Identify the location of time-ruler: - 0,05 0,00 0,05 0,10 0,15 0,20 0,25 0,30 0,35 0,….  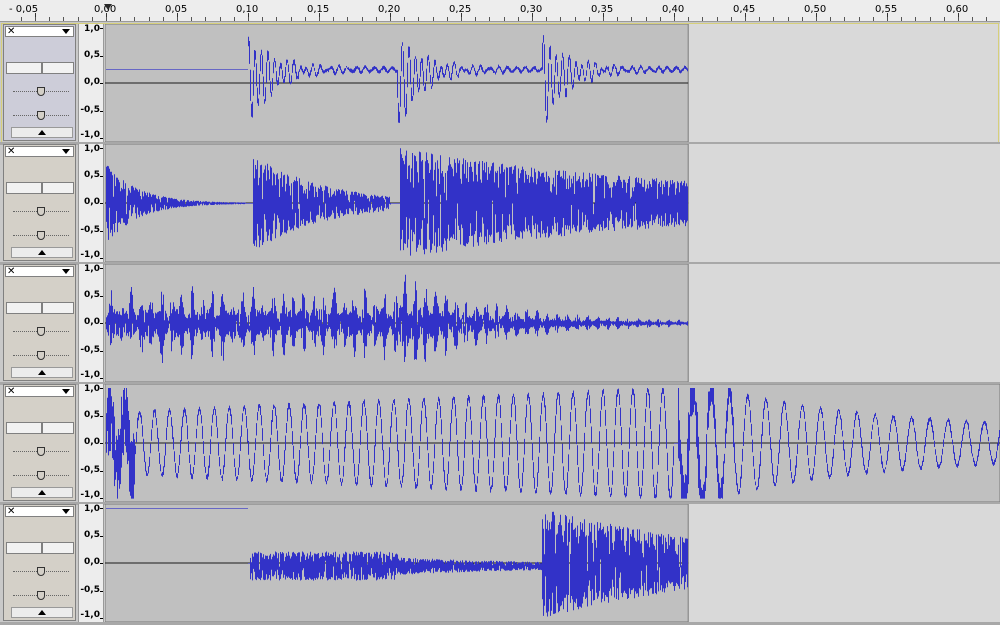
(500, 11).